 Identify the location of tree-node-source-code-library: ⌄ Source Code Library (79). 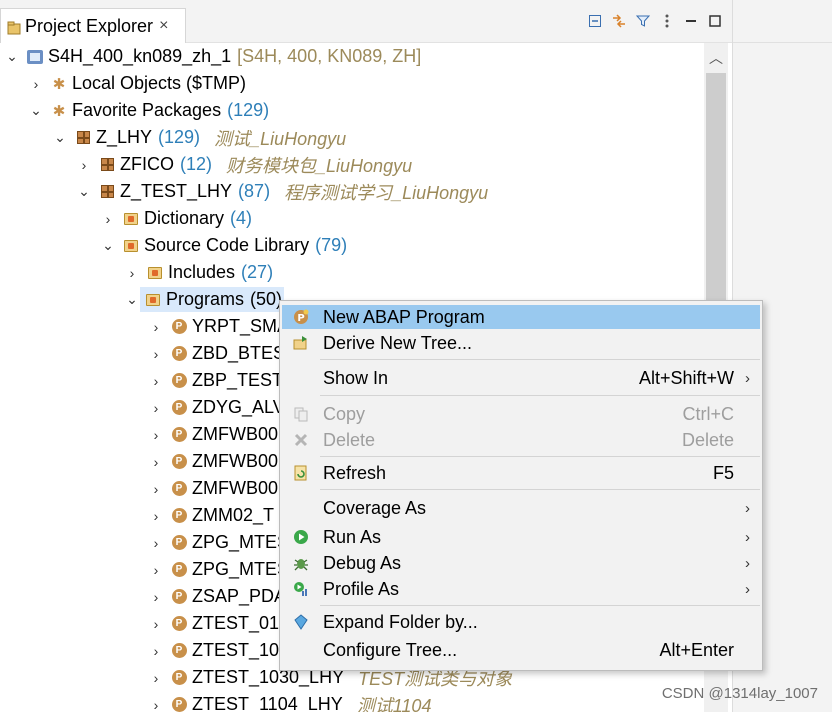
(223, 245).